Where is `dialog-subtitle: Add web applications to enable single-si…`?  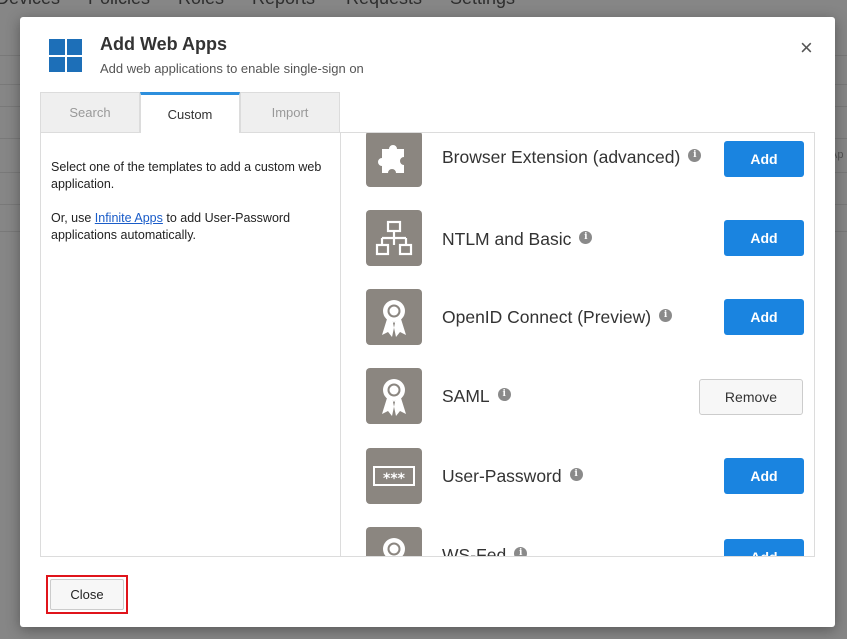
dialog-subtitle: Add web applications to enable single-si… is located at coordinates (232, 68).